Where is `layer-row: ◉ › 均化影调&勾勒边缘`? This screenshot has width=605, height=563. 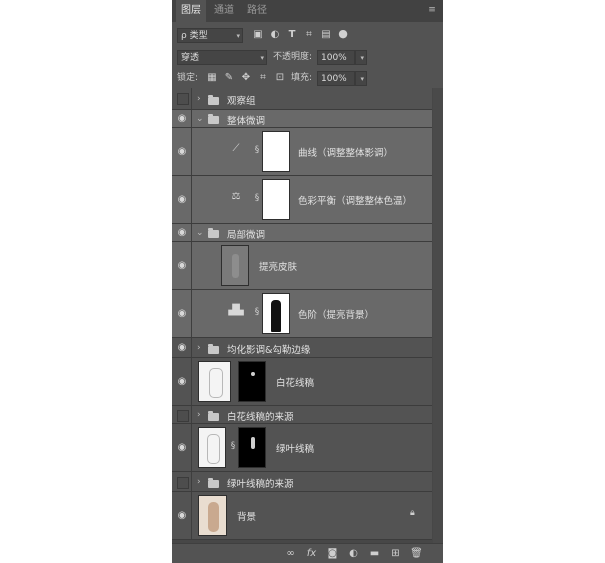
layer-row: ◉ › 均化影调&勾勒边缘 is located at coordinates (302, 348).